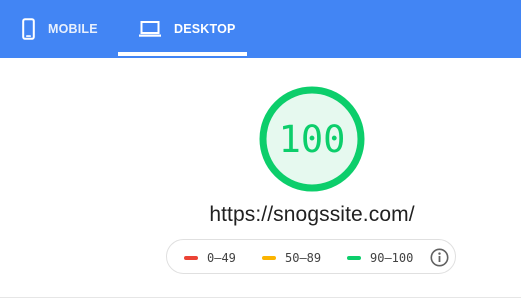 The image size is (521, 300). Describe the element at coordinates (392, 257) in the screenshot. I see `legend-range-pass: 90–100` at that location.